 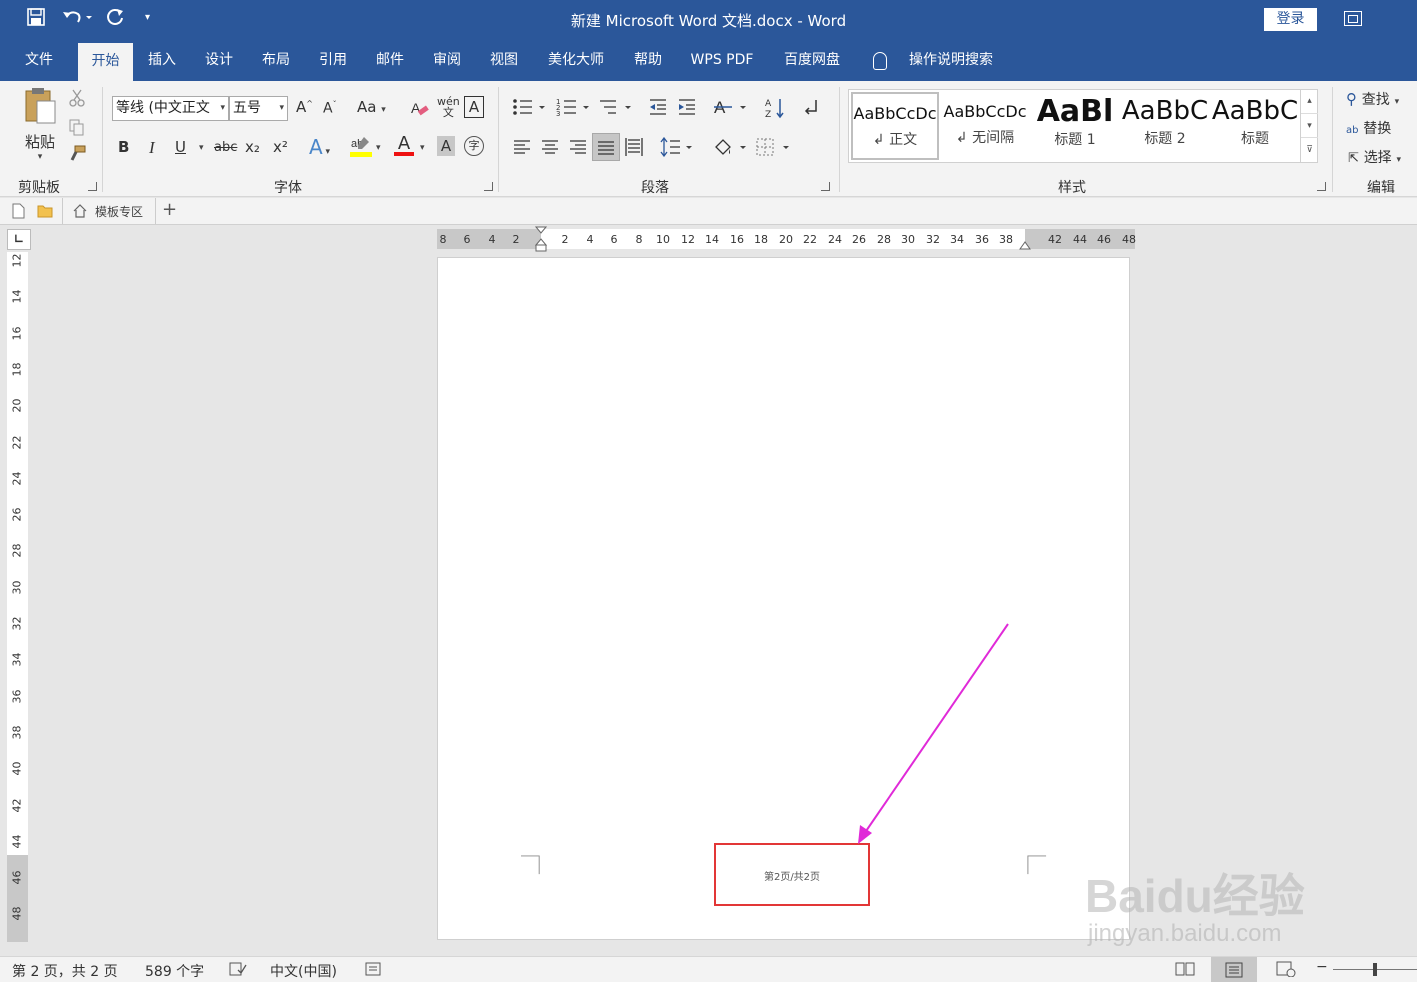 I want to click on decrease-indent-icon, so click(x=658, y=109).